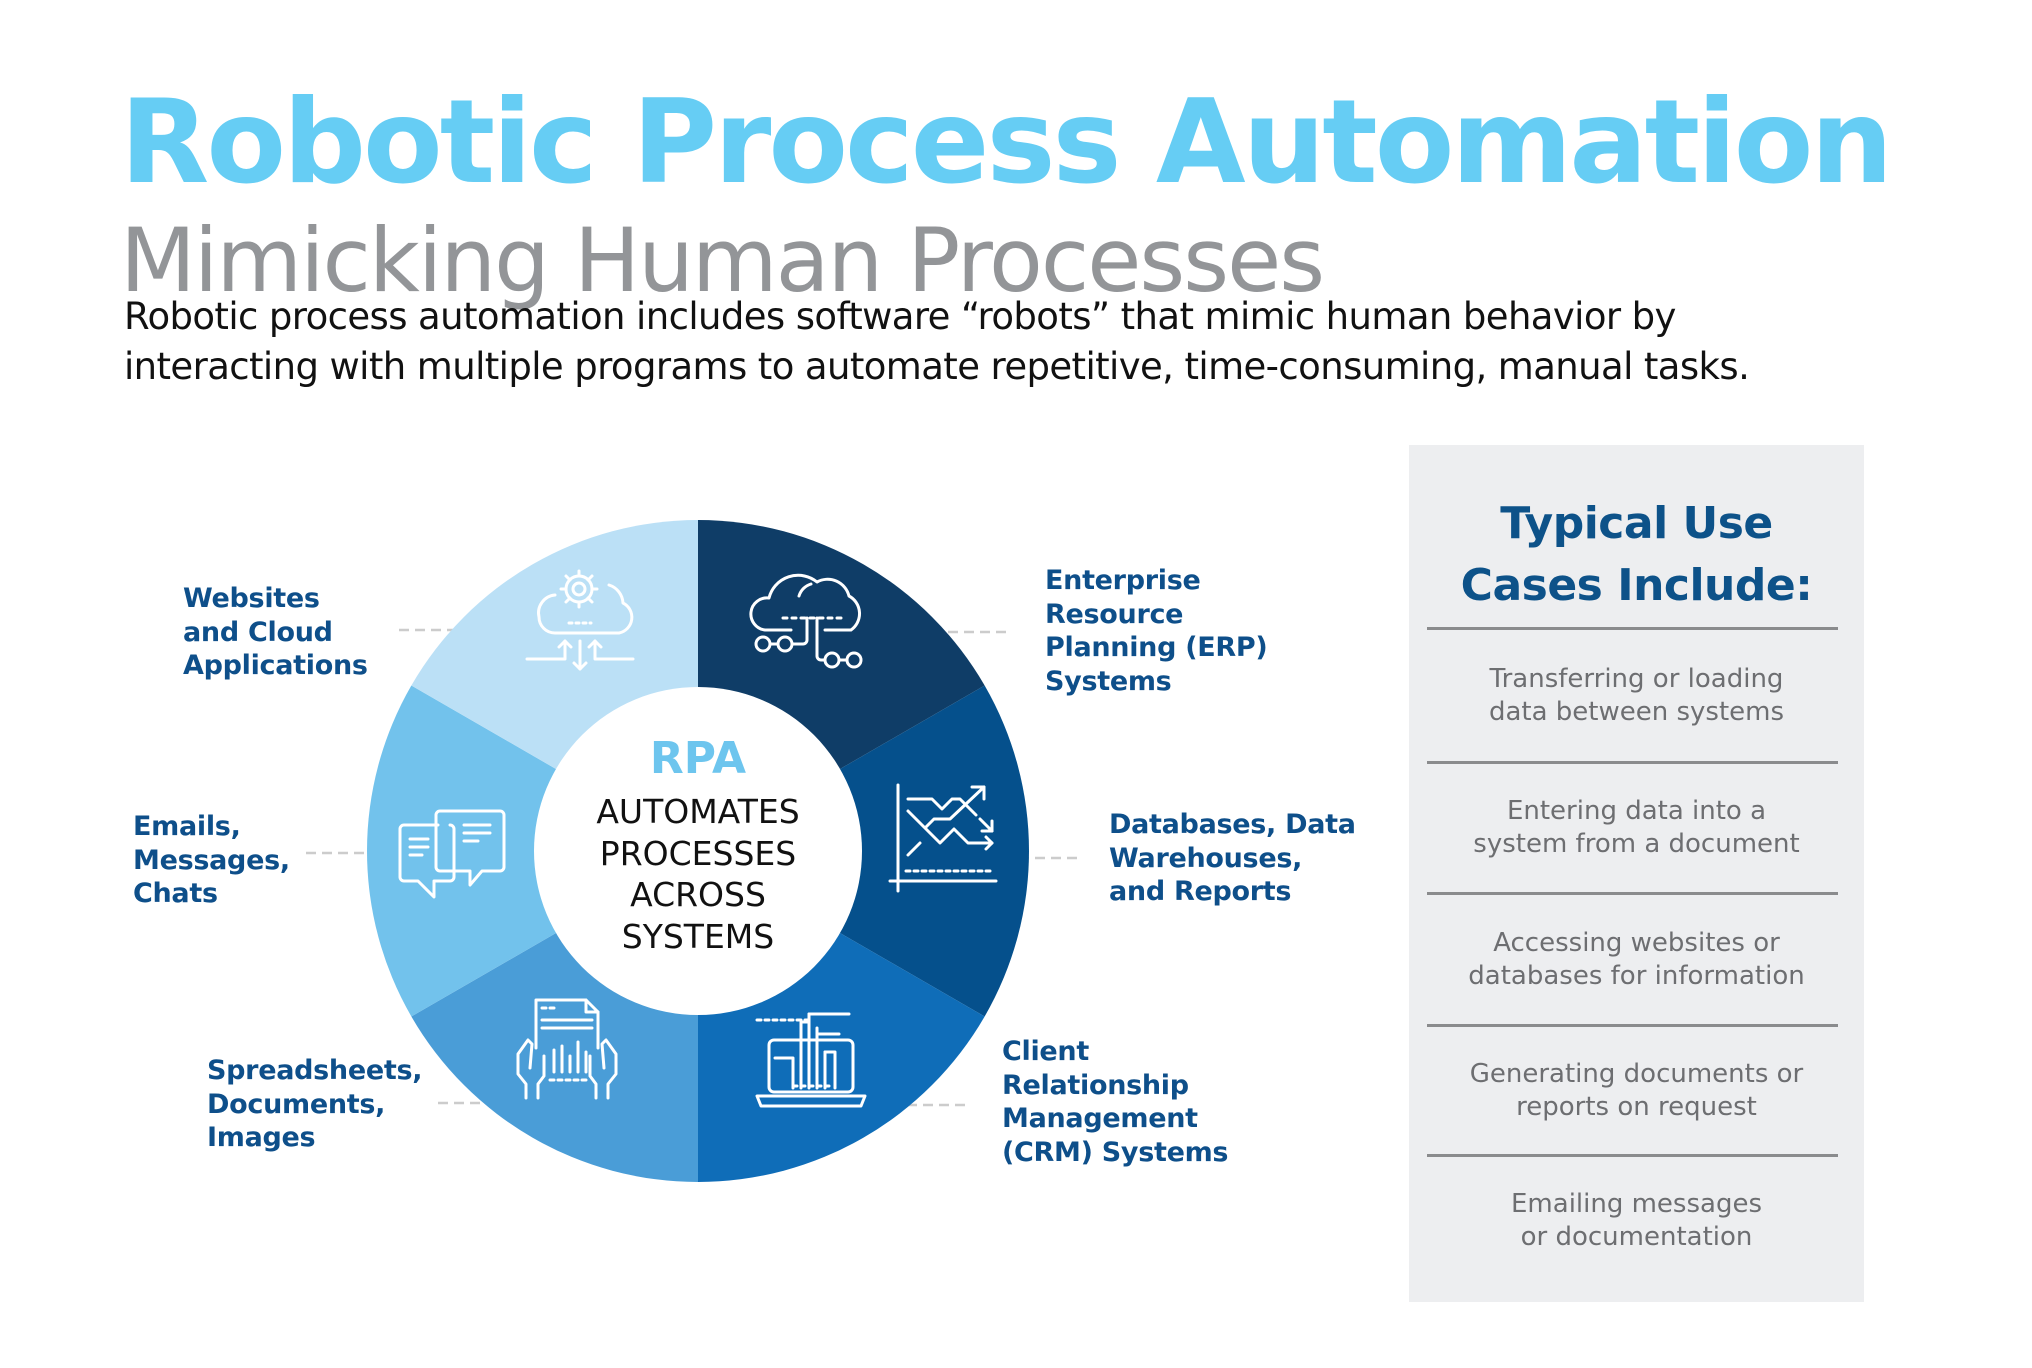 This screenshot has width=2032, height=1368. Describe the element at coordinates (1636, 943) in the screenshot. I see `use-case-line: Accessing websites or` at that location.